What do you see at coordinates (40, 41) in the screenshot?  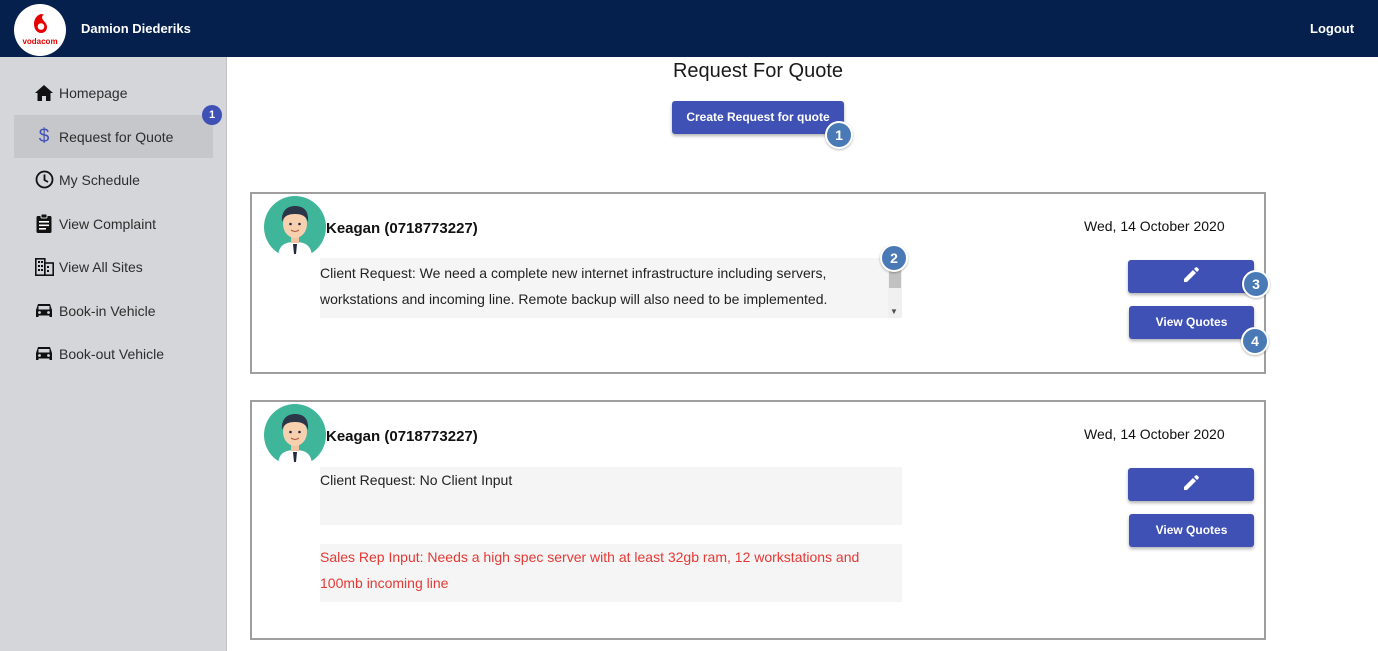 I see `logo-text: vodacom` at bounding box center [40, 41].